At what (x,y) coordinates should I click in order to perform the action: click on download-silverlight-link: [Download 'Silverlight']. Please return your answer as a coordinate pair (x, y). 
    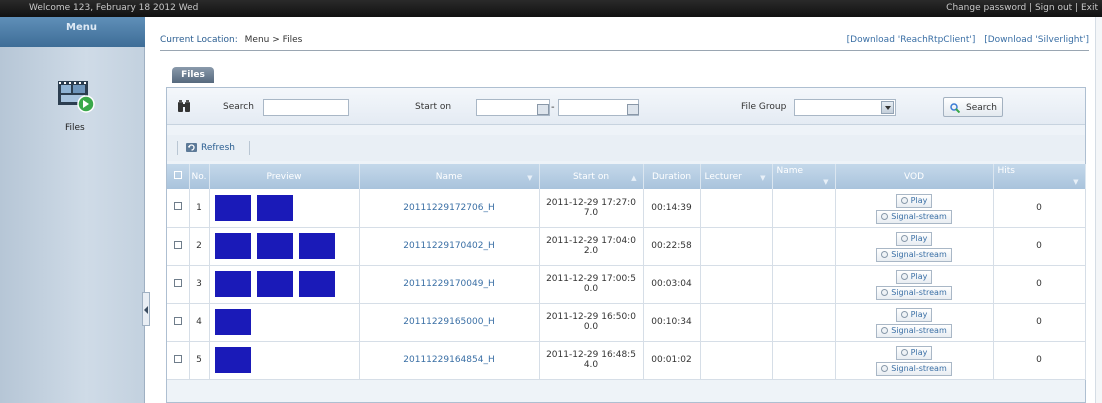
    Looking at the image, I should click on (1036, 40).